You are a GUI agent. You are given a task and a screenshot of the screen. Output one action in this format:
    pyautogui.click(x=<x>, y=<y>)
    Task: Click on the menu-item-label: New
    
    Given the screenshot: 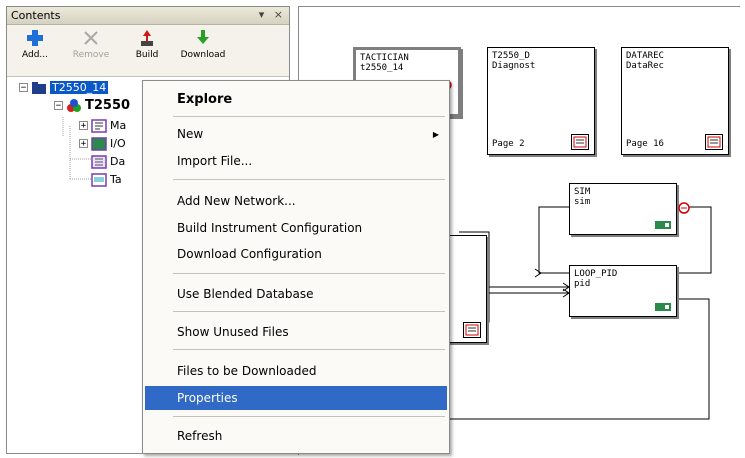 What is the action you would take?
    pyautogui.click(x=190, y=134)
    